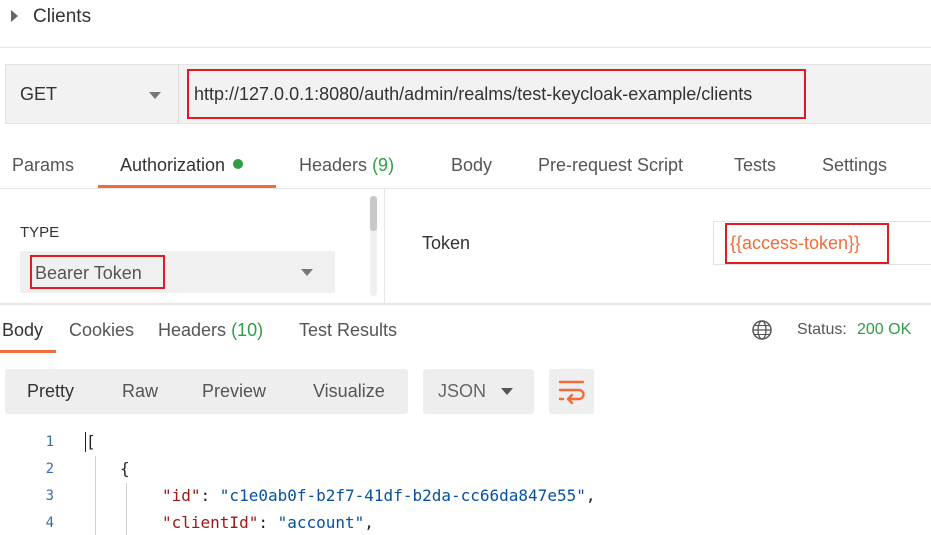 This screenshot has height=535, width=931. What do you see at coordinates (822, 329) in the screenshot?
I see `status-label: Status:` at bounding box center [822, 329].